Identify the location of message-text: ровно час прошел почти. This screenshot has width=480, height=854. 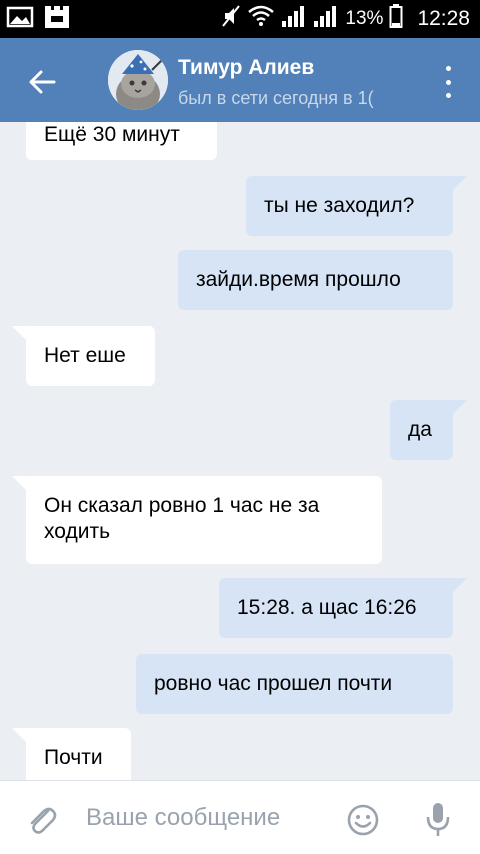
(273, 683).